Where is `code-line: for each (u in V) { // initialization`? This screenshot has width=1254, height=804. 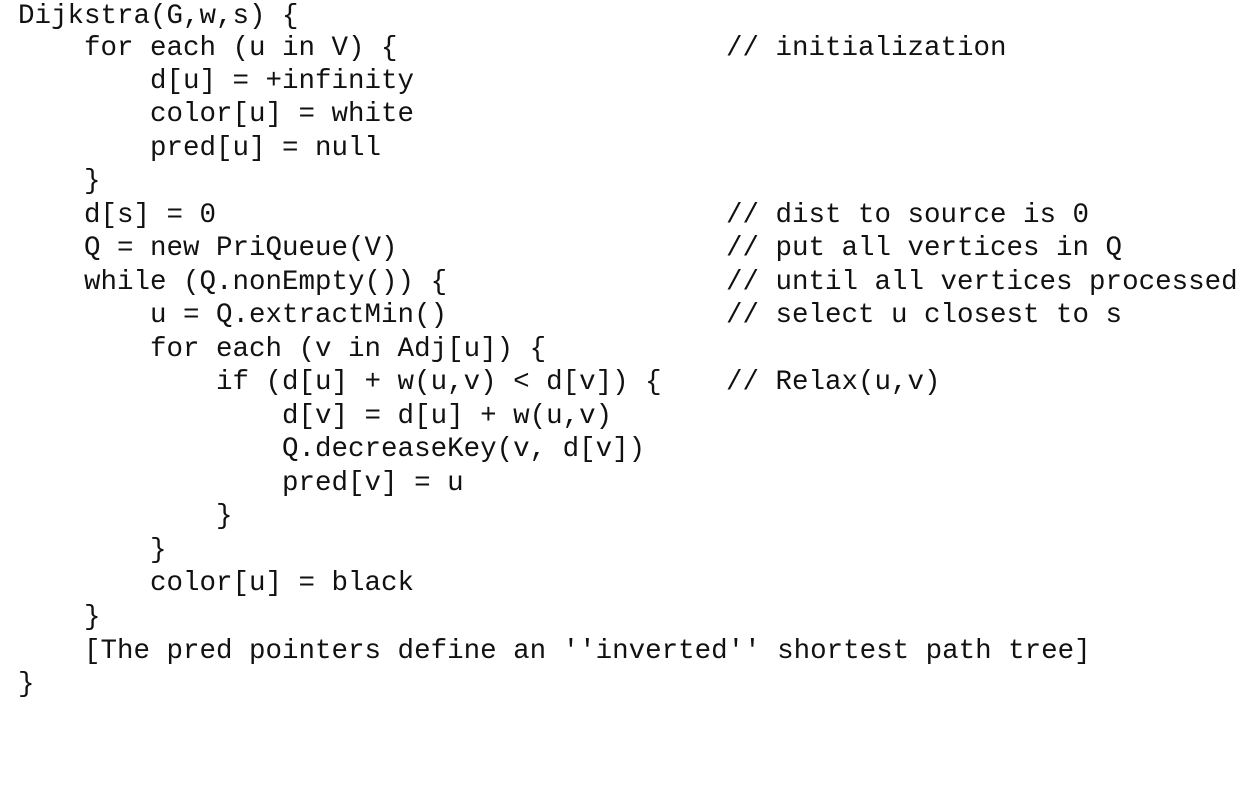 code-line: for each (u in V) { // initialization is located at coordinates (512, 49).